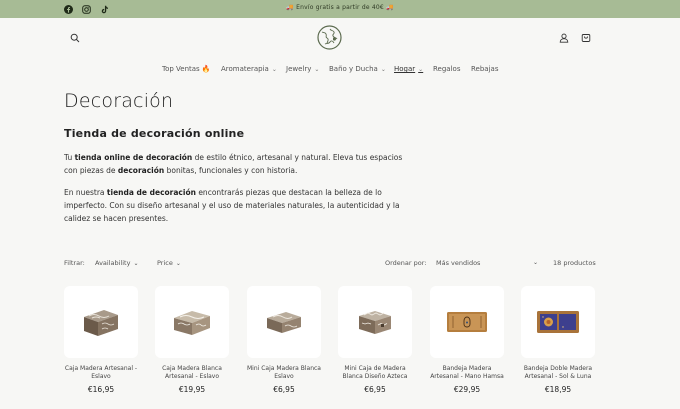 This screenshot has width=680, height=409. I want to click on nav-hogar: Hogar ⌄, so click(408, 69).